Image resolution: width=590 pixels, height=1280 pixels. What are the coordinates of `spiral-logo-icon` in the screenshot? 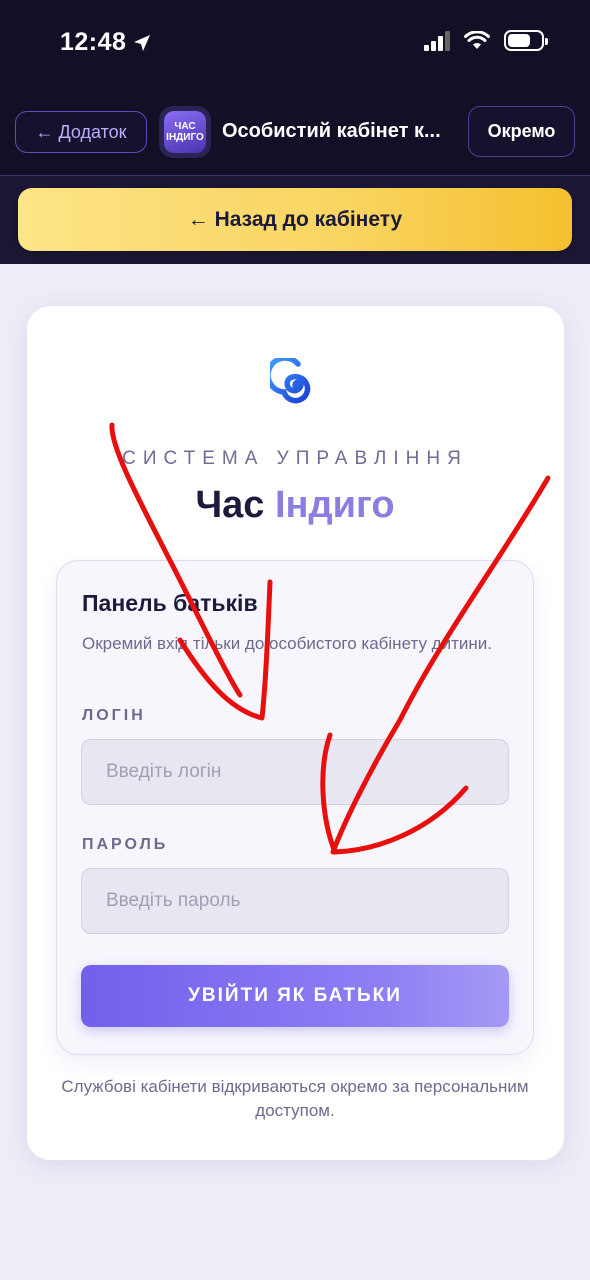 It's located at (290, 381).